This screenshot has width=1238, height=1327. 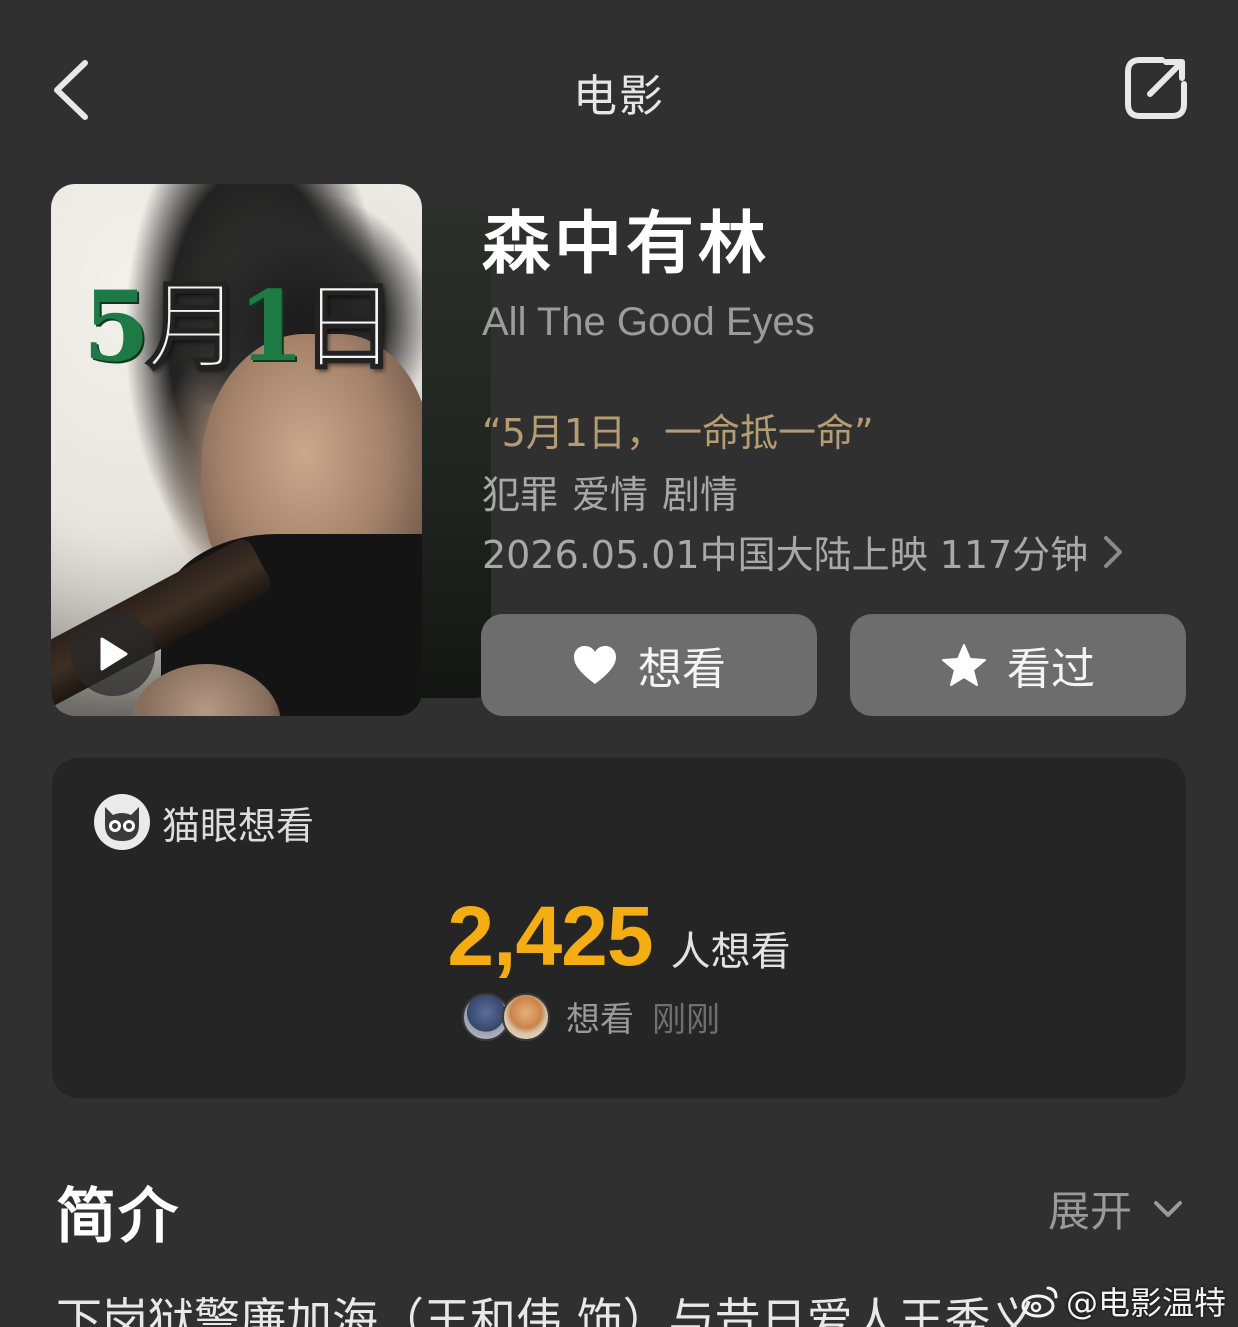 What do you see at coordinates (194, 326) in the screenshot?
I see `poster-date-char: 月` at bounding box center [194, 326].